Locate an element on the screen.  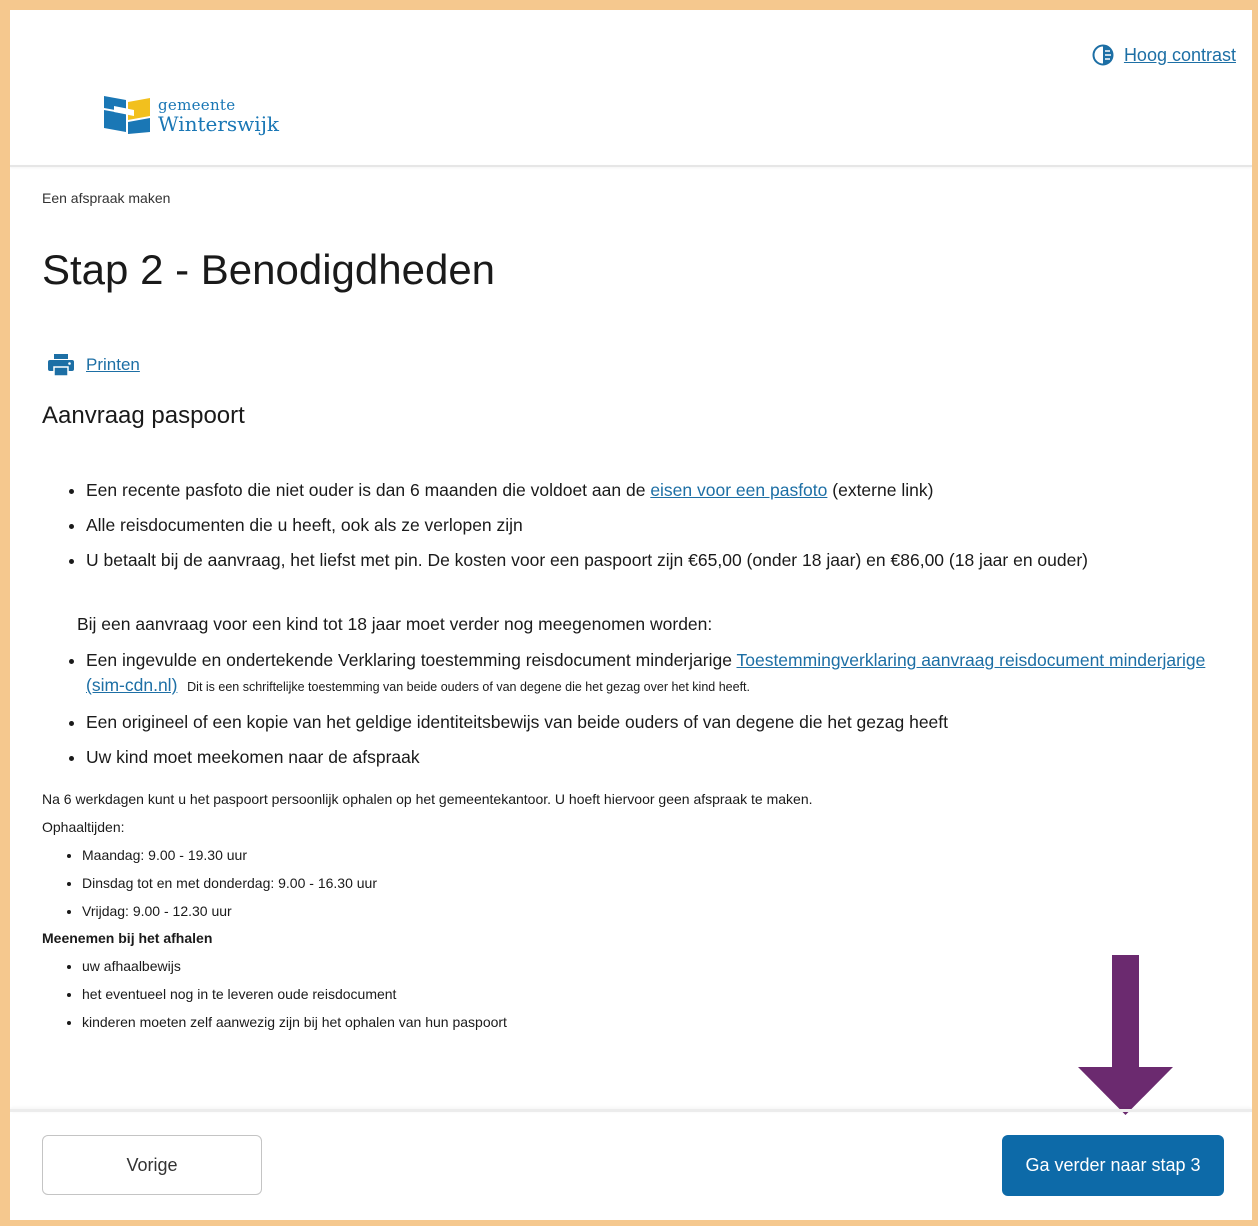
list-item: Vrijdag: 9.00 - 12.30 uur is located at coordinates (229, 911).